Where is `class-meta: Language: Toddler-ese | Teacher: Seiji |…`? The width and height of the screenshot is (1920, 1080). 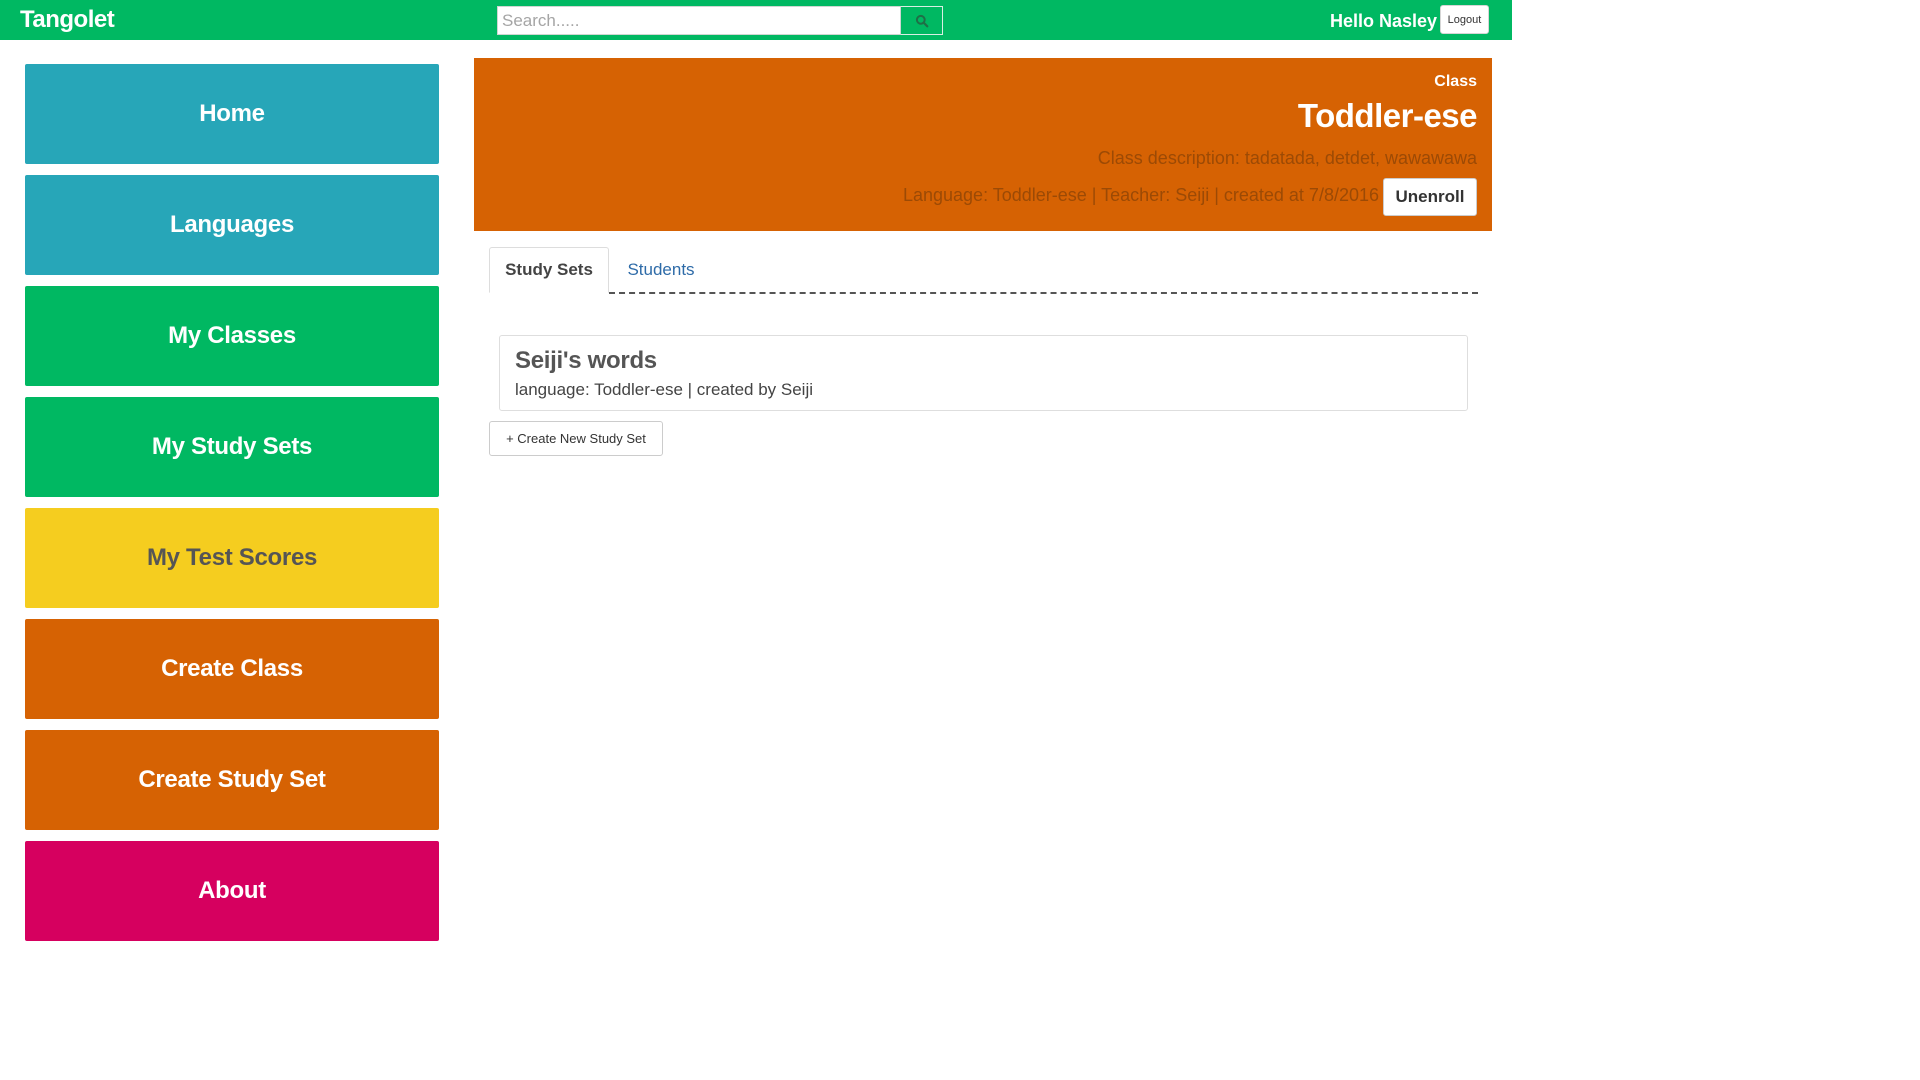 class-meta: Language: Toddler-ese | Teacher: Seiji |… is located at coordinates (1140, 195).